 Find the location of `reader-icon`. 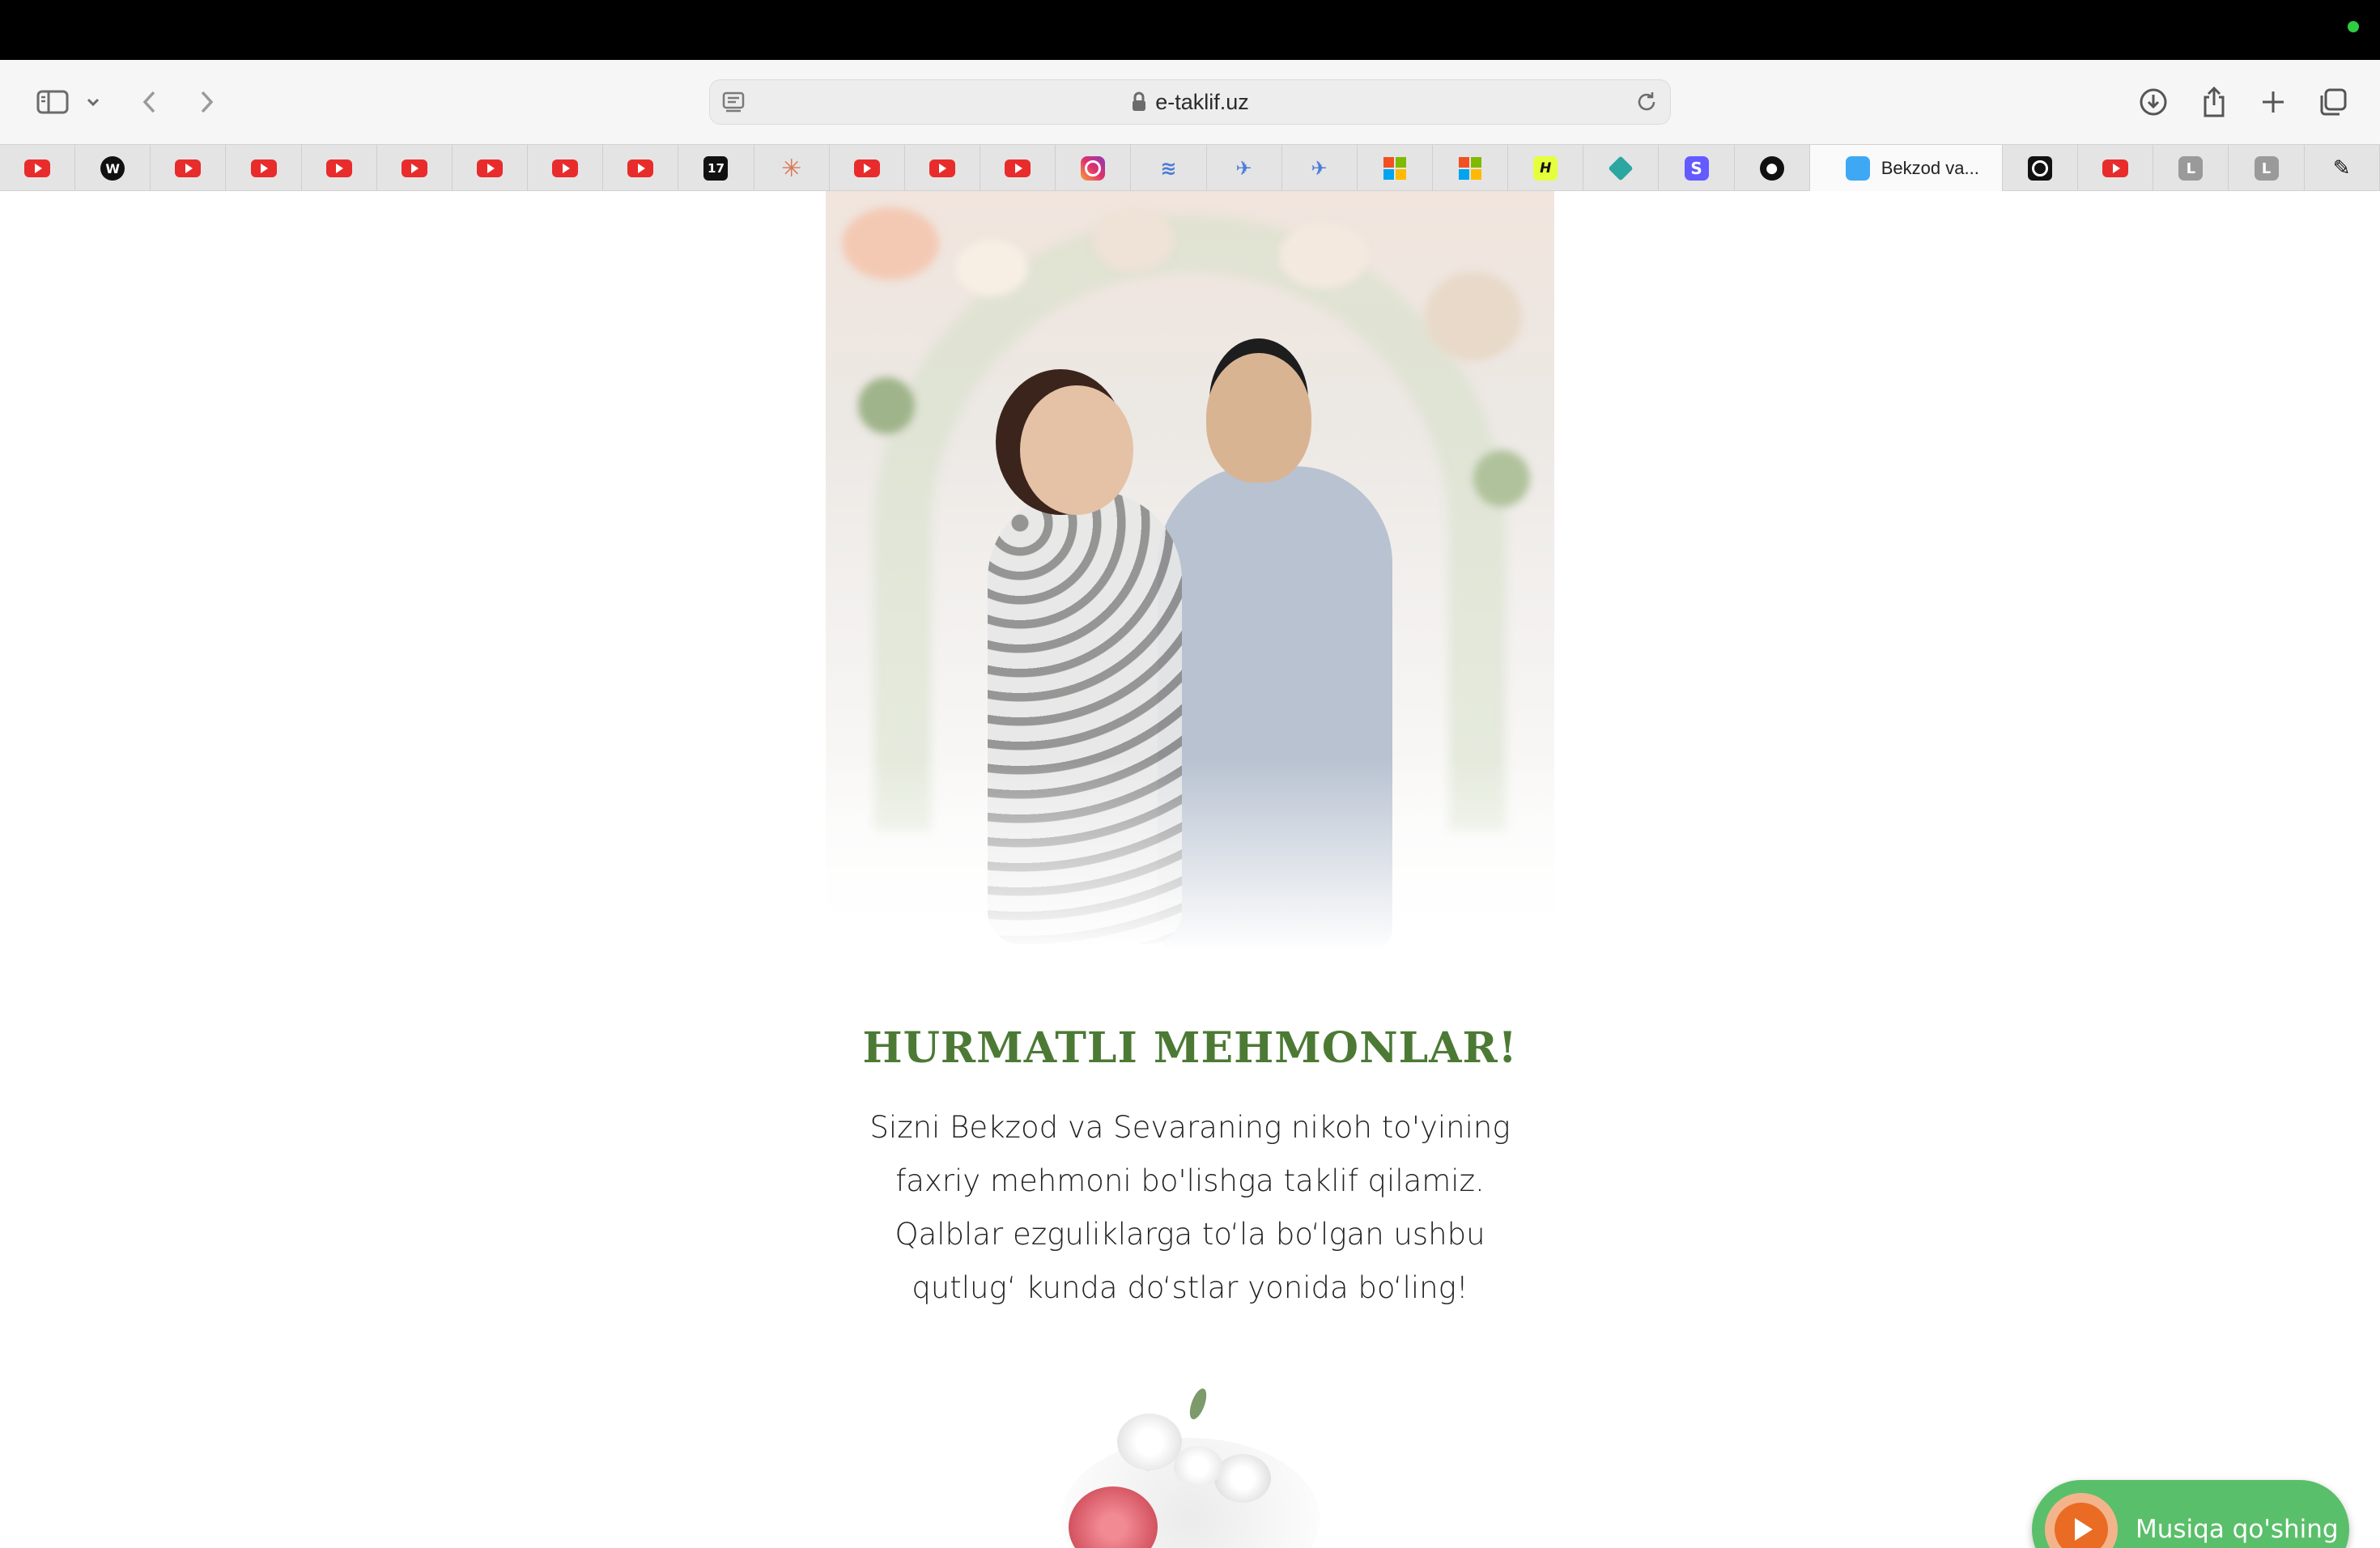

reader-icon is located at coordinates (733, 104).